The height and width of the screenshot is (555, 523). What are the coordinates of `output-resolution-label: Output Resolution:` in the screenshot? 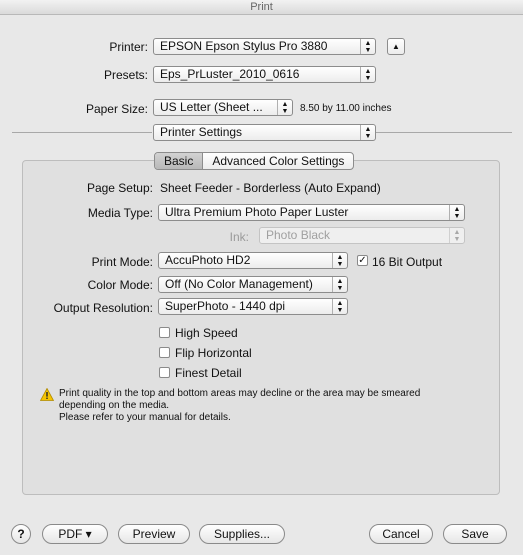 It's located at (103, 308).